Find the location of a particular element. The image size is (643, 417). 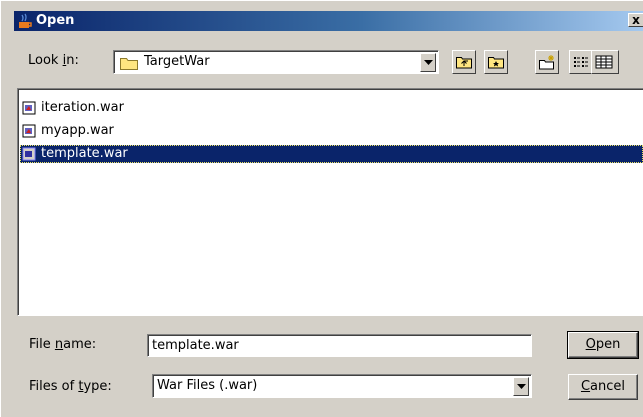

close-button: x is located at coordinates (635, 20).